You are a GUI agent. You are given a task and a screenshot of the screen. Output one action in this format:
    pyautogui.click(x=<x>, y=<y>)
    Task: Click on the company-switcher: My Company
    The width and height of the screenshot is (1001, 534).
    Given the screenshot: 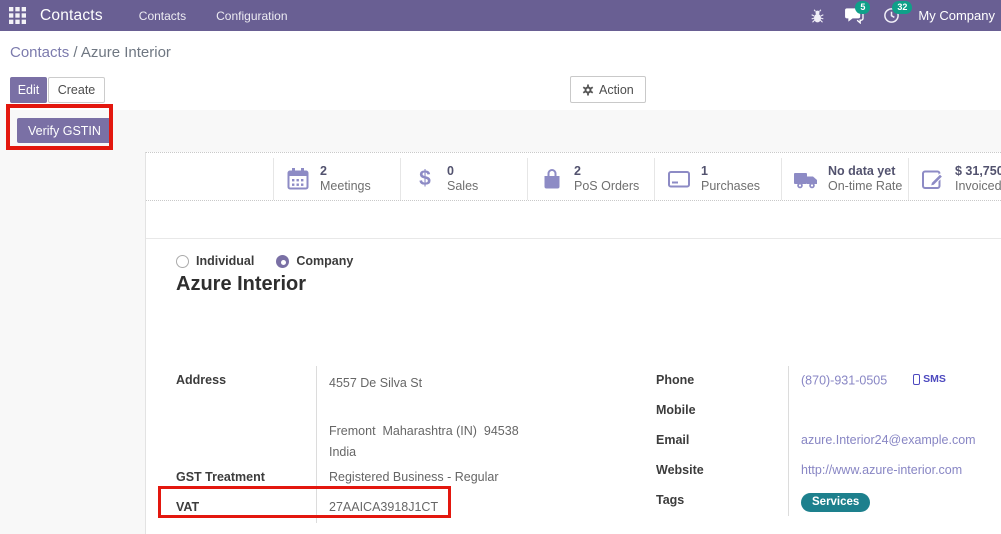 What is the action you would take?
    pyautogui.click(x=956, y=15)
    